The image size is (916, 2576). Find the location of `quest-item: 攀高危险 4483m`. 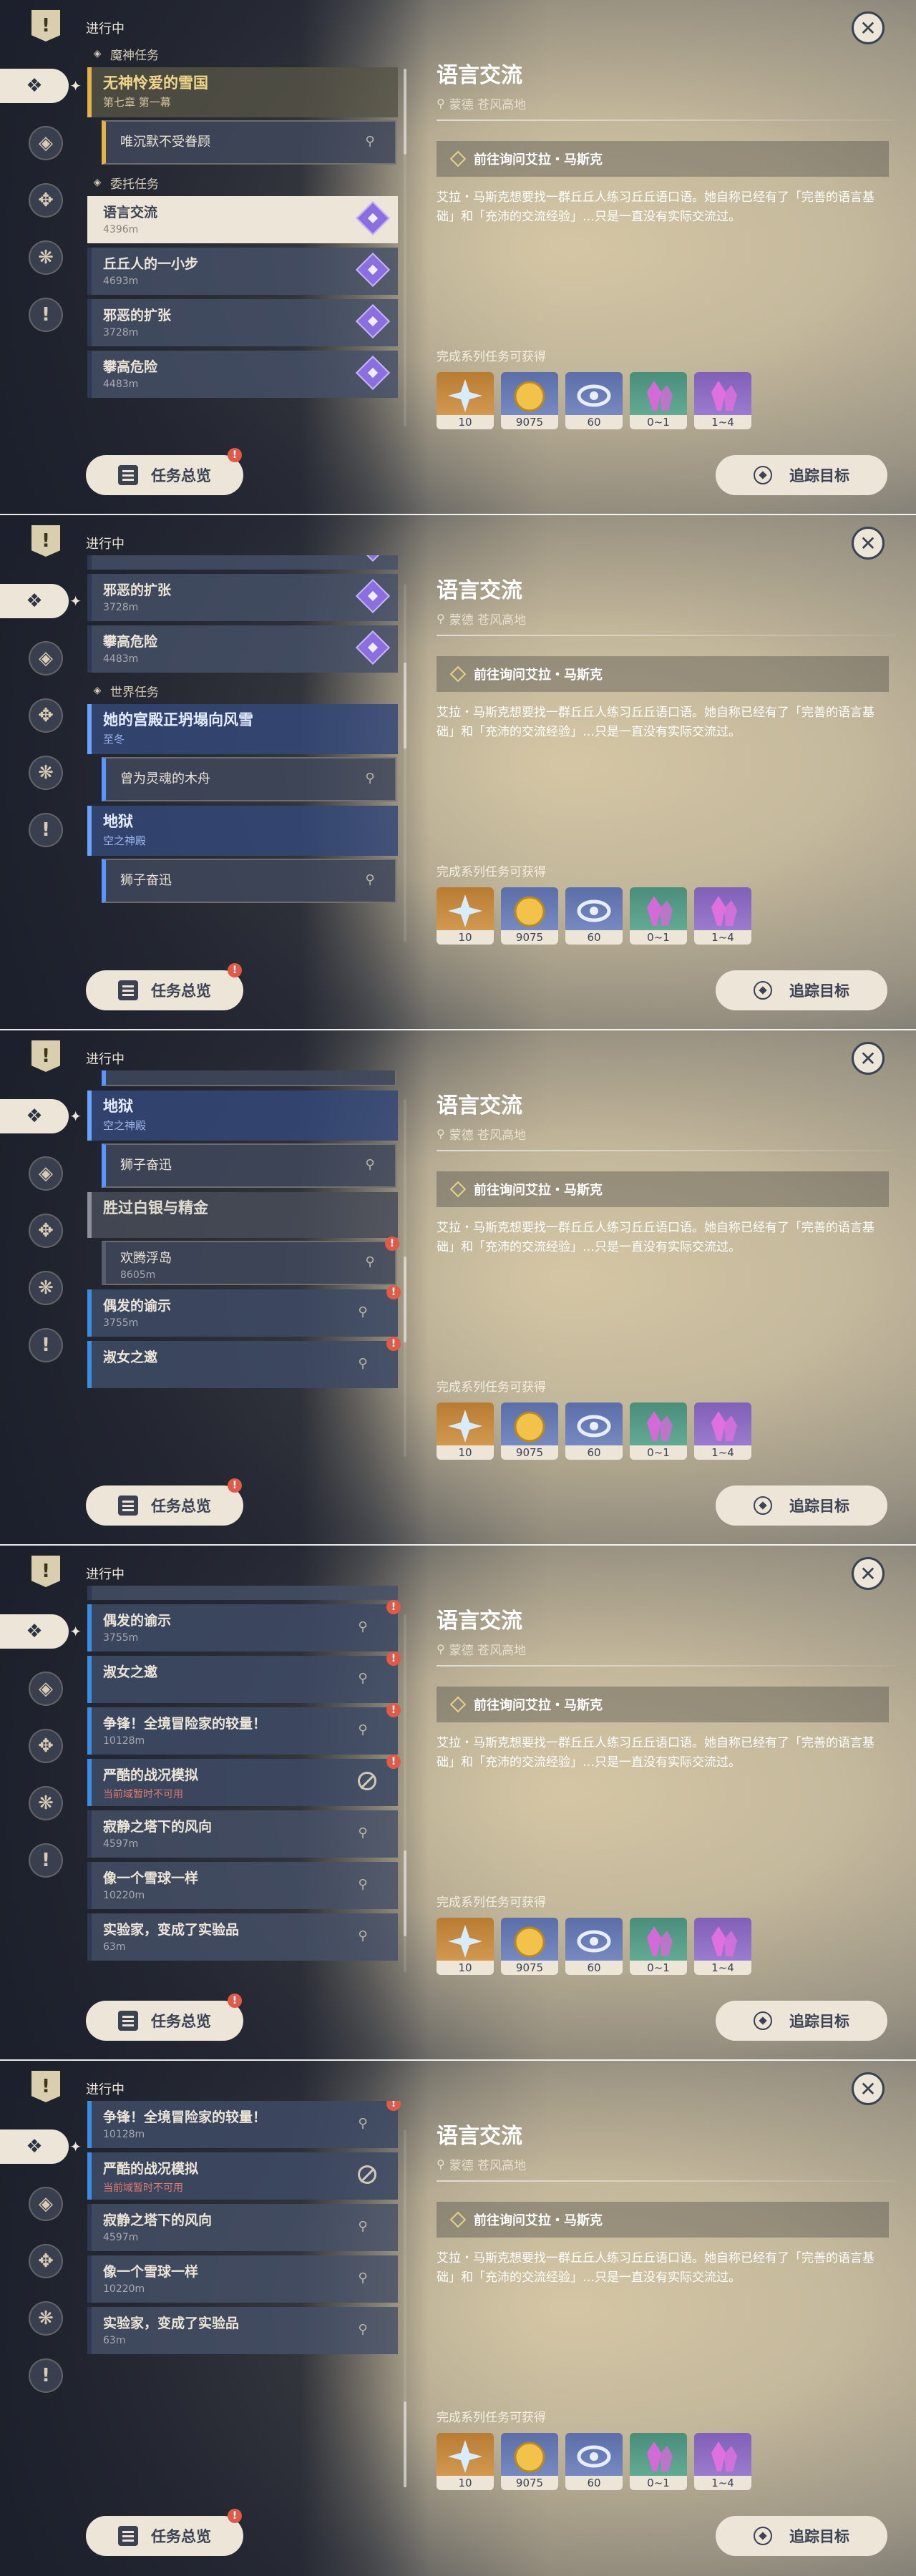

quest-item: 攀高危险 4483m is located at coordinates (242, 374).